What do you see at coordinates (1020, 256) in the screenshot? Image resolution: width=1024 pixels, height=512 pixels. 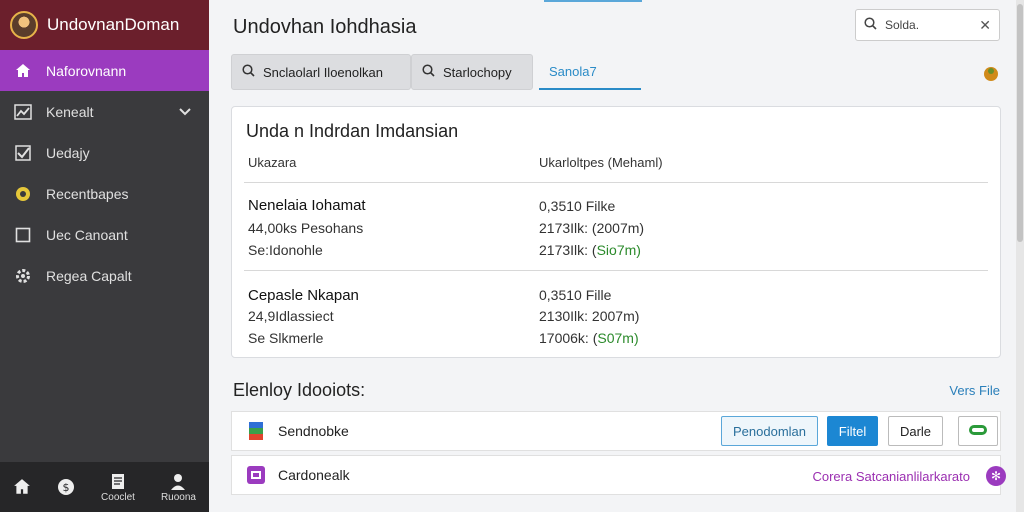 I see `scrollbar` at bounding box center [1020, 256].